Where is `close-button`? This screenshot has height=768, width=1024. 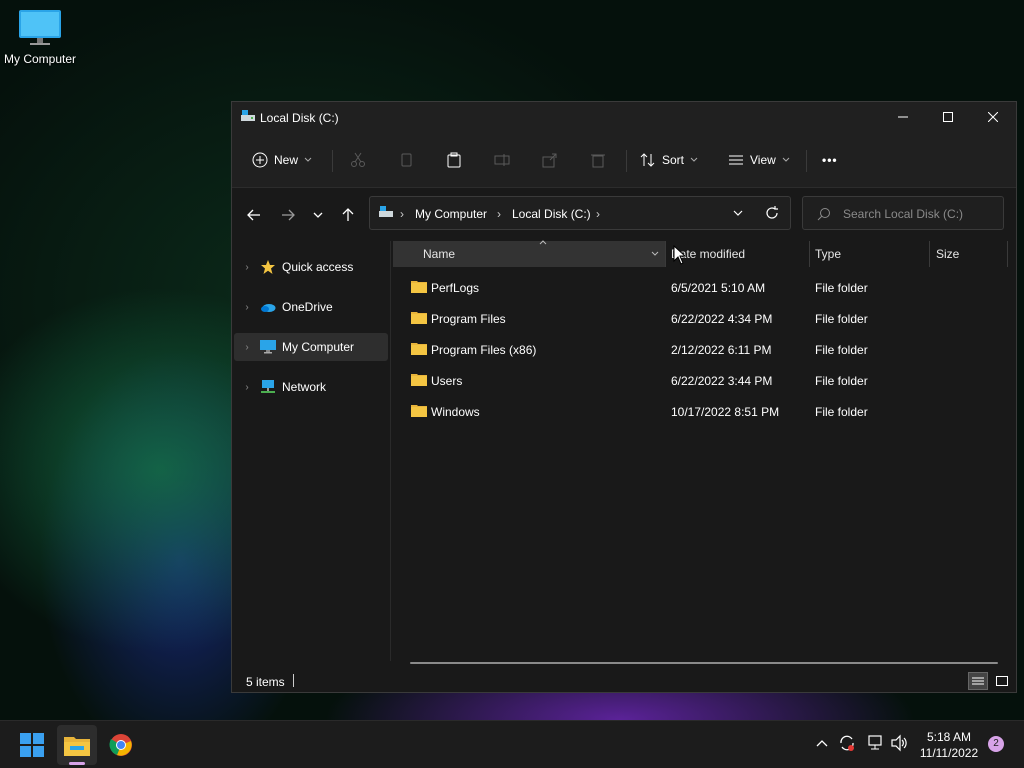
close-button is located at coordinates (993, 117).